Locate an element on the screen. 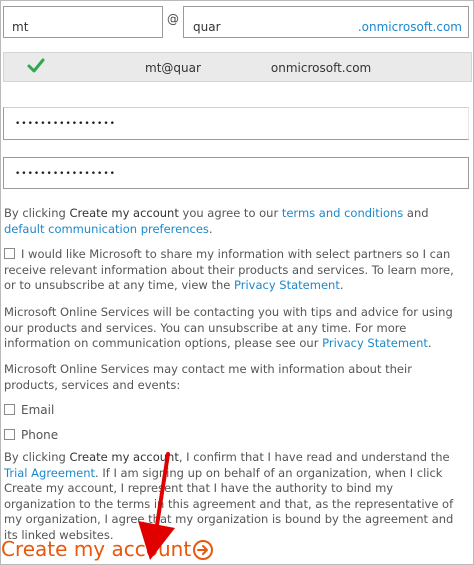 This screenshot has height=565, width=474. checkmark-icon is located at coordinates (36, 65).